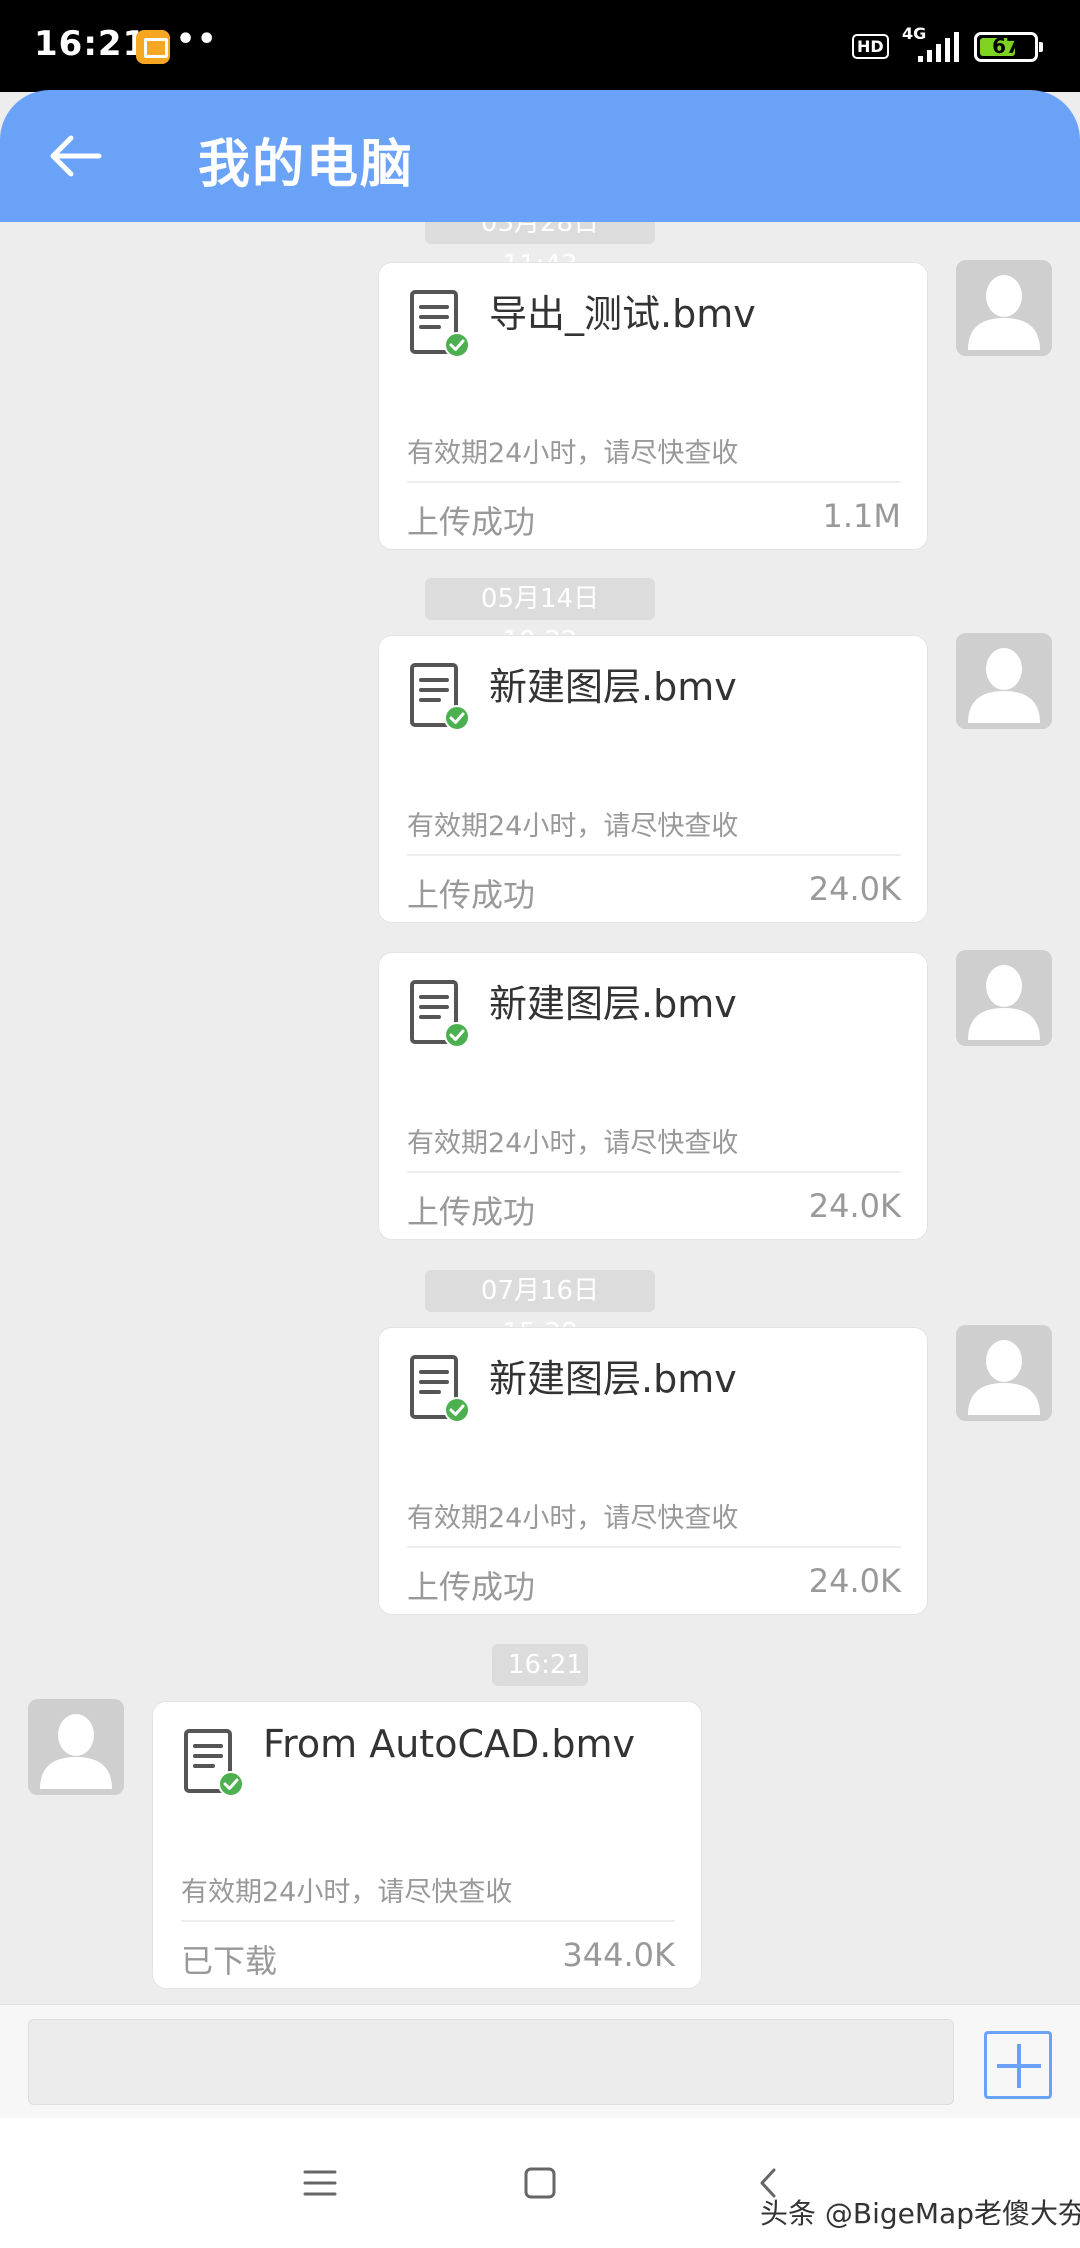 This screenshot has width=1080, height=2248. I want to click on file-name: 导出_测试.bmv, so click(622, 314).